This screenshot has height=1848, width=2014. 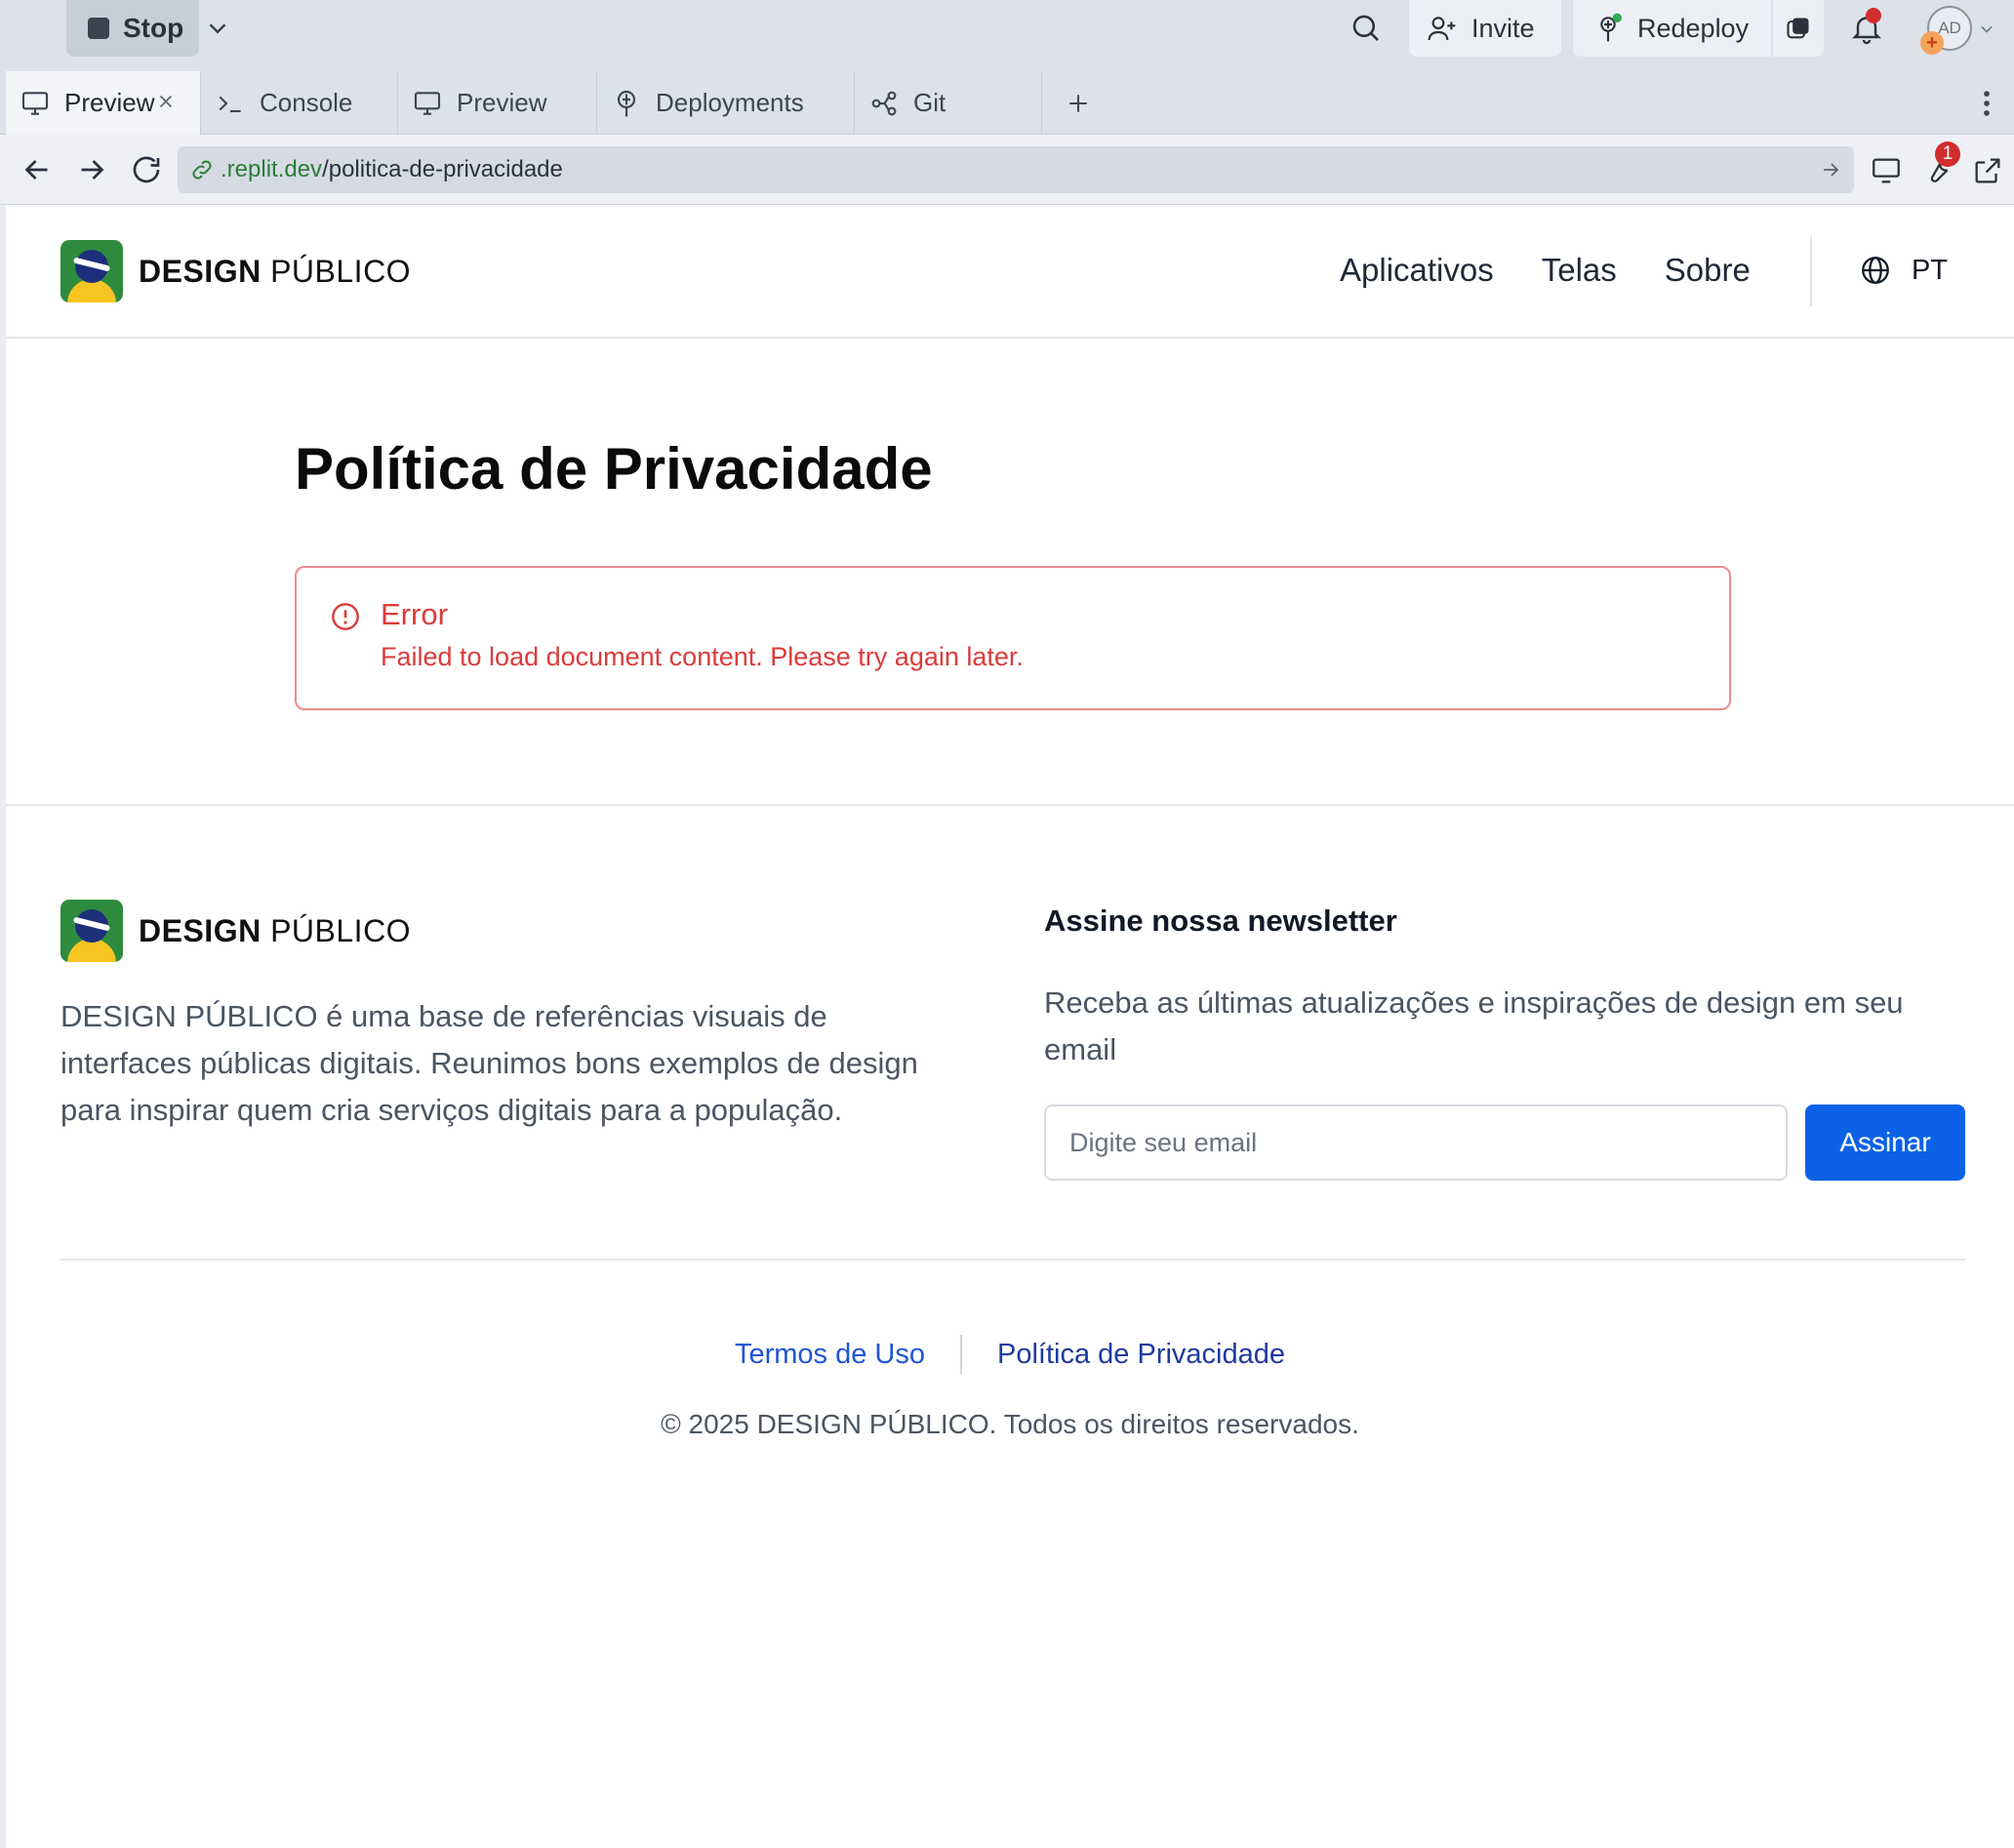 I want to click on footer-link-divider, so click(x=961, y=1355).